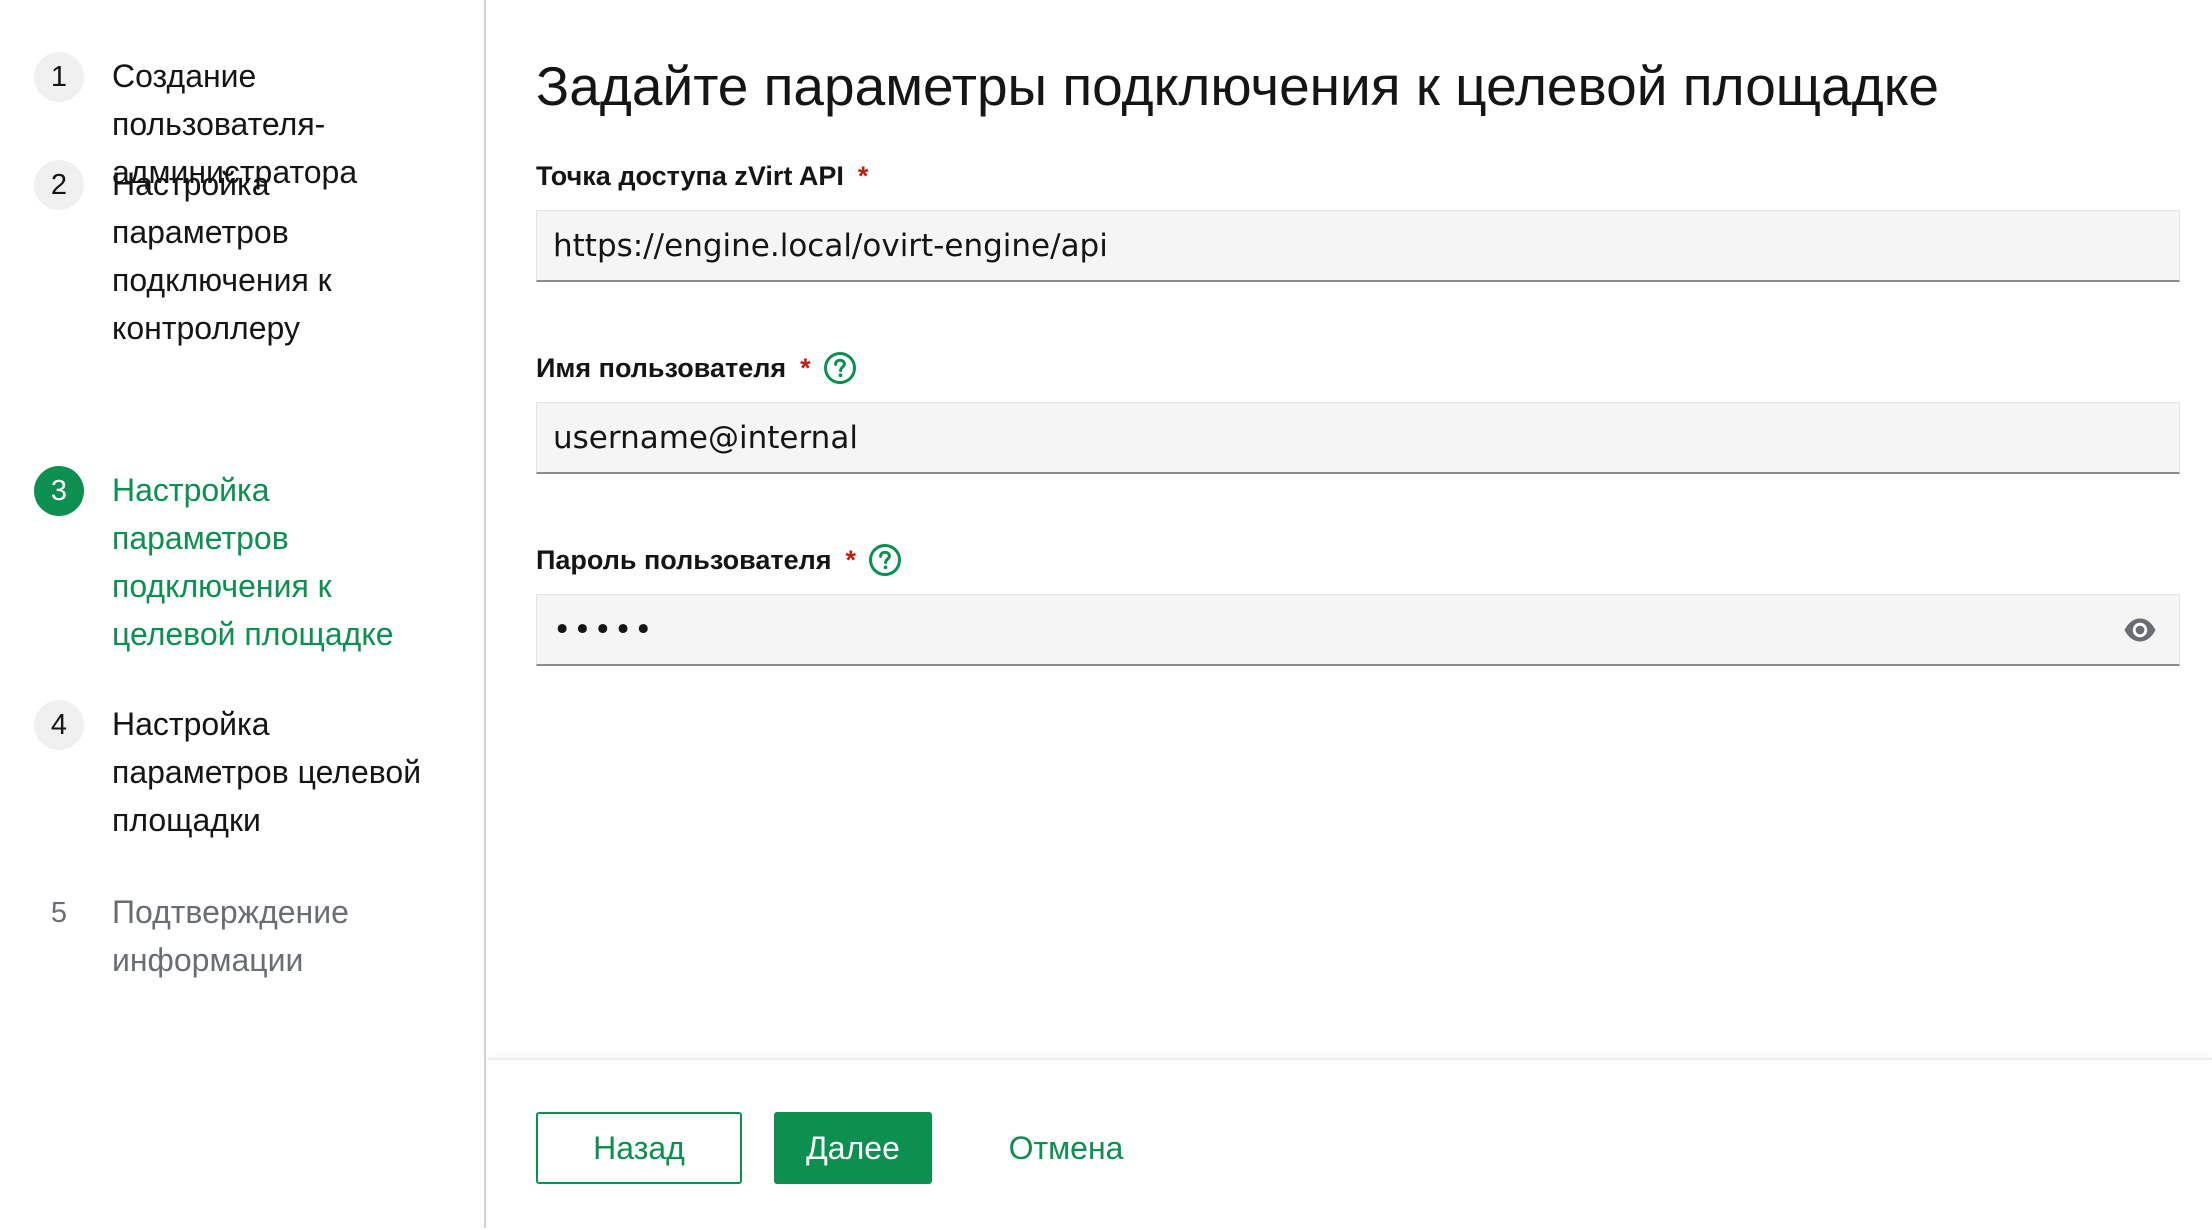  I want to click on password-input, so click(1358, 629).